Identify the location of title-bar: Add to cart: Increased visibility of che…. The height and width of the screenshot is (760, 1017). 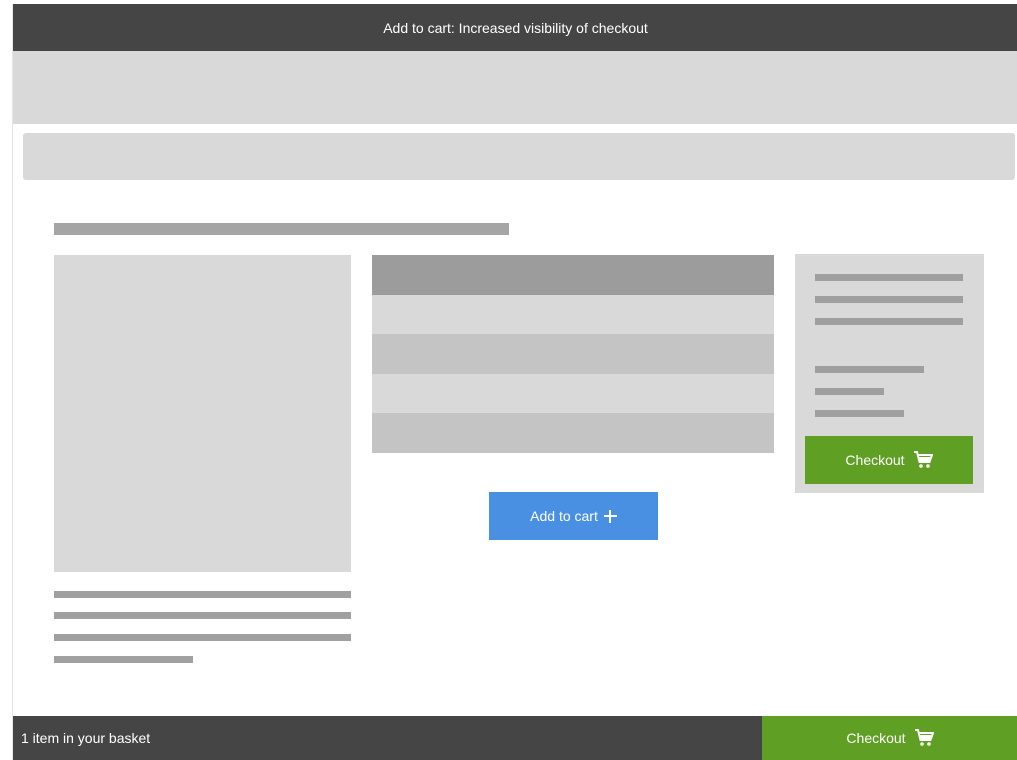
(515, 27).